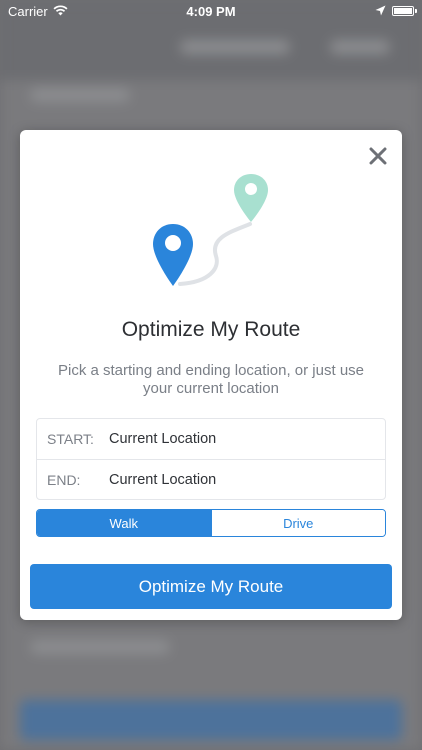 Image resolution: width=422 pixels, height=750 pixels. Describe the element at coordinates (162, 480) in the screenshot. I see `end-location-field: Current Location` at that location.